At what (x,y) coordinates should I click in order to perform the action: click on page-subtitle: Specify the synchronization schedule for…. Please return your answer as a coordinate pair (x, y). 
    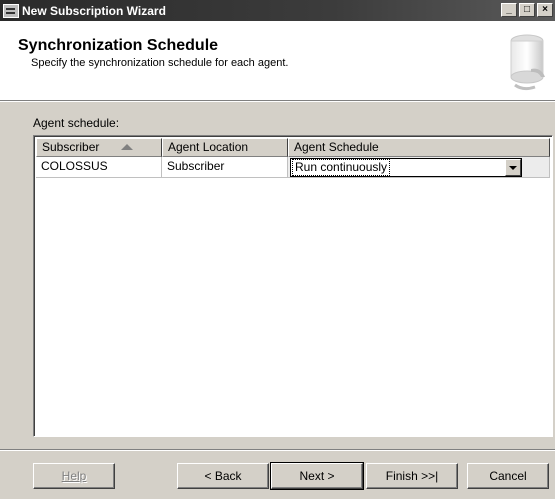
    Looking at the image, I should click on (160, 63).